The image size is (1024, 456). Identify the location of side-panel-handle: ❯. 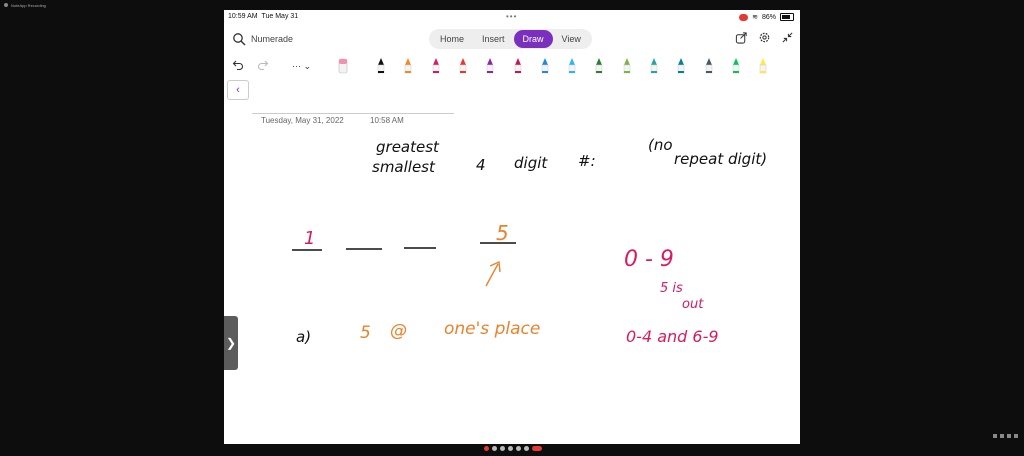
(231, 343).